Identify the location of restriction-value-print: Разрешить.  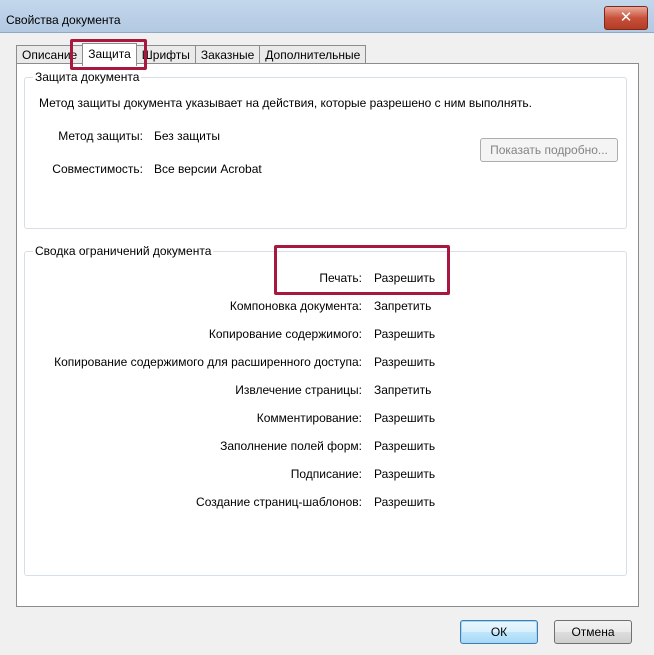
(405, 278).